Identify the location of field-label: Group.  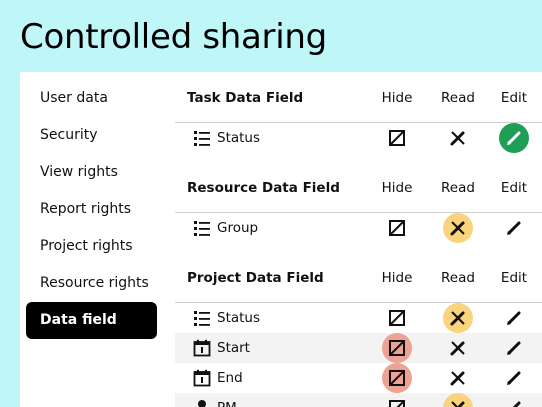
(238, 228).